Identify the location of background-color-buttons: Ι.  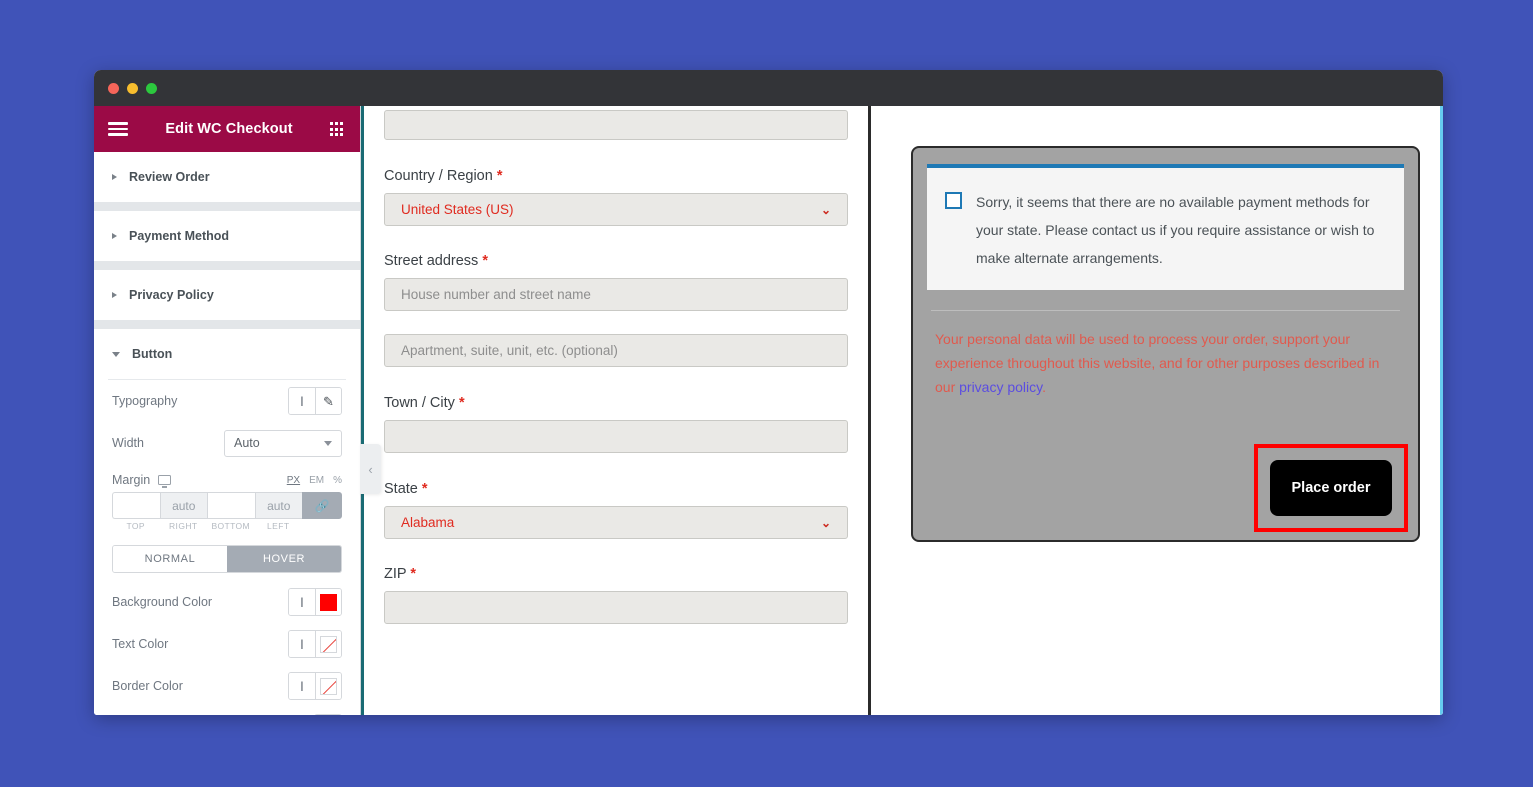
(315, 602).